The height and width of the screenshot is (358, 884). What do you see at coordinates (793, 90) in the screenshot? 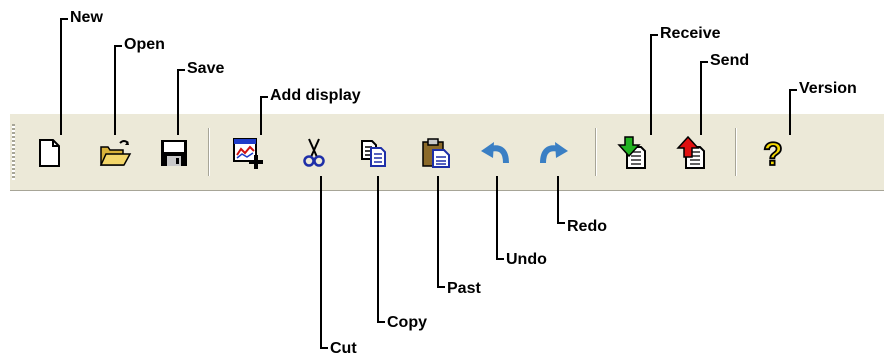
I see `callout-line-version-h` at bounding box center [793, 90].